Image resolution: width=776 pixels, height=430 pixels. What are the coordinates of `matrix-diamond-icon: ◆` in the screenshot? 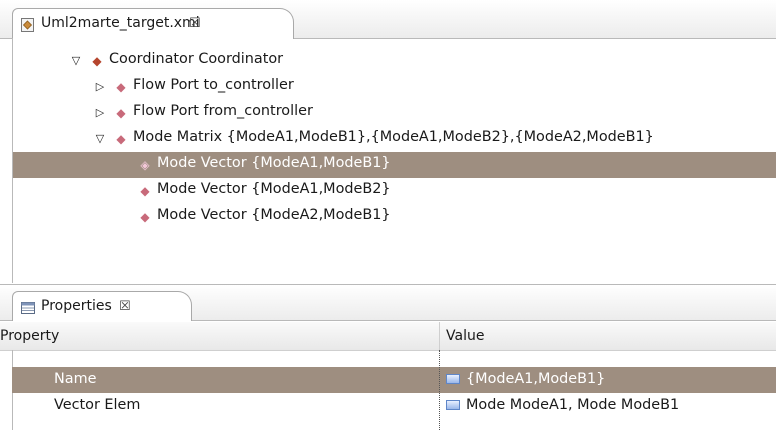 It's located at (121, 139).